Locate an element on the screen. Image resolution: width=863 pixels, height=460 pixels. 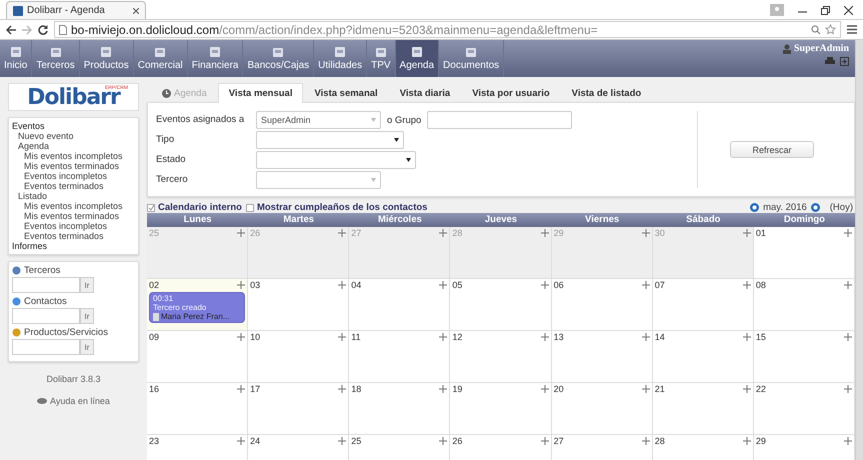
top-menu-item: Comercial is located at coordinates (161, 58).